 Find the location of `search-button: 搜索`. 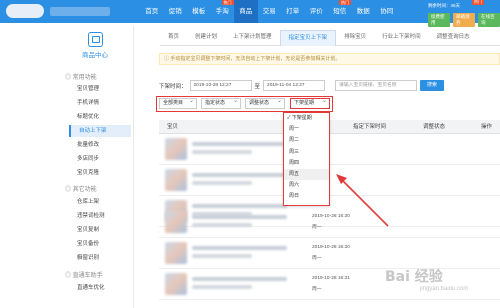

search-button: 搜索 is located at coordinates (432, 85).